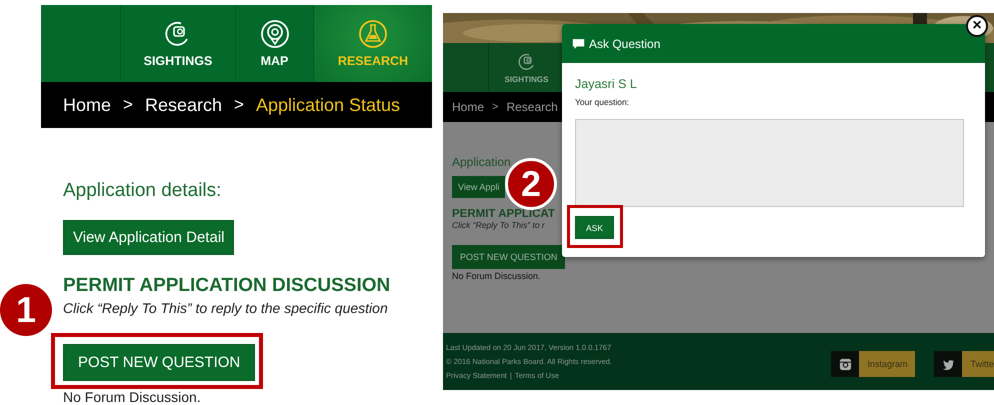  What do you see at coordinates (142, 191) in the screenshot?
I see `section-label: Application details:` at bounding box center [142, 191].